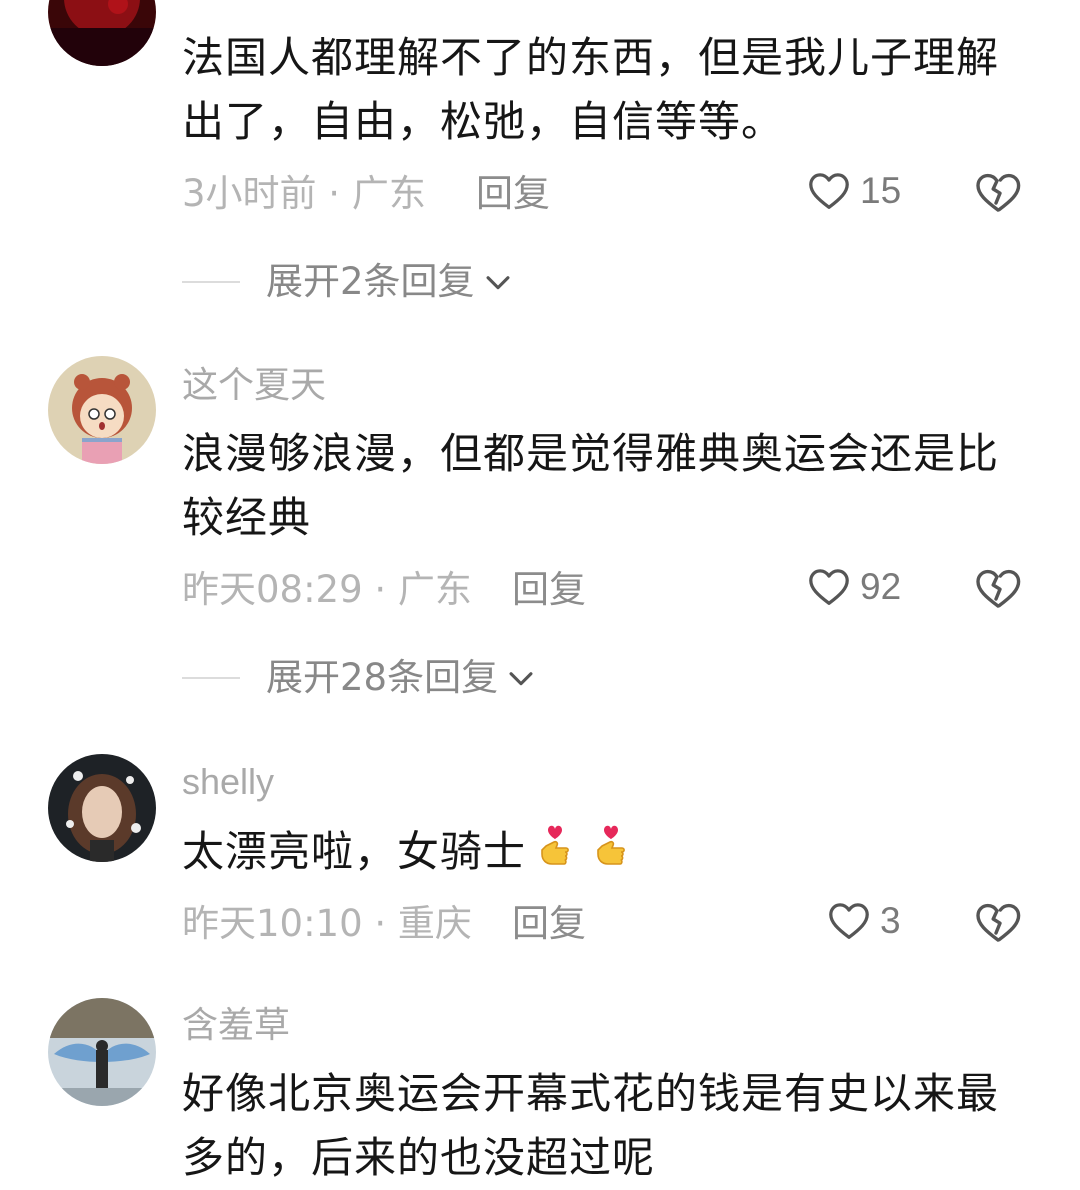 This screenshot has width=1080, height=1190. I want to click on like-count: 92, so click(881, 586).